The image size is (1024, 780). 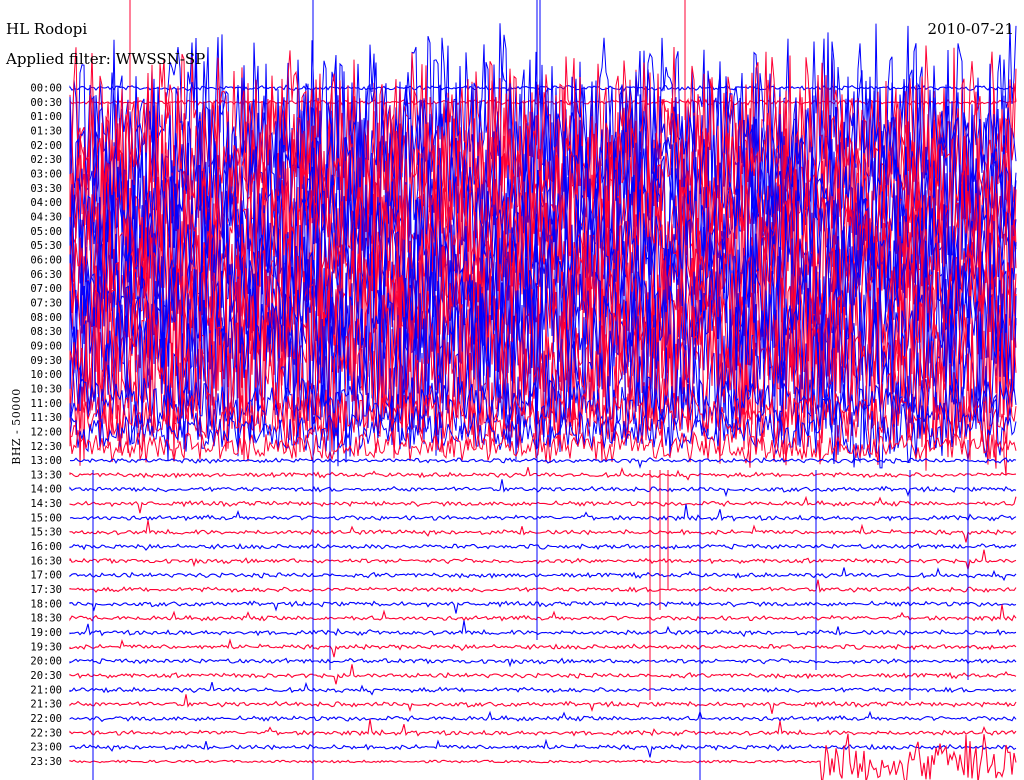 What do you see at coordinates (46, 218) in the screenshot?
I see `row-time-label: 04:30` at bounding box center [46, 218].